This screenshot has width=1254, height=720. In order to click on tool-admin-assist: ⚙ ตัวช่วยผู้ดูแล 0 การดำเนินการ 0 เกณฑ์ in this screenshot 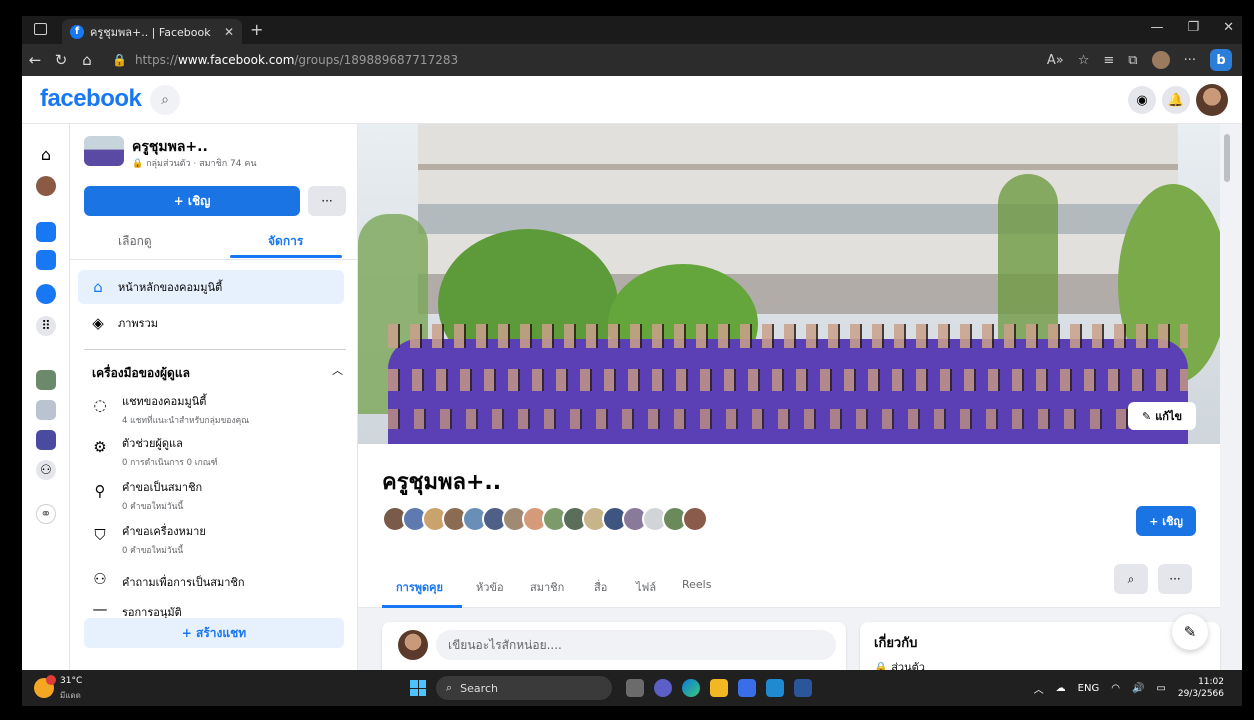, I will do `click(220, 451)`.